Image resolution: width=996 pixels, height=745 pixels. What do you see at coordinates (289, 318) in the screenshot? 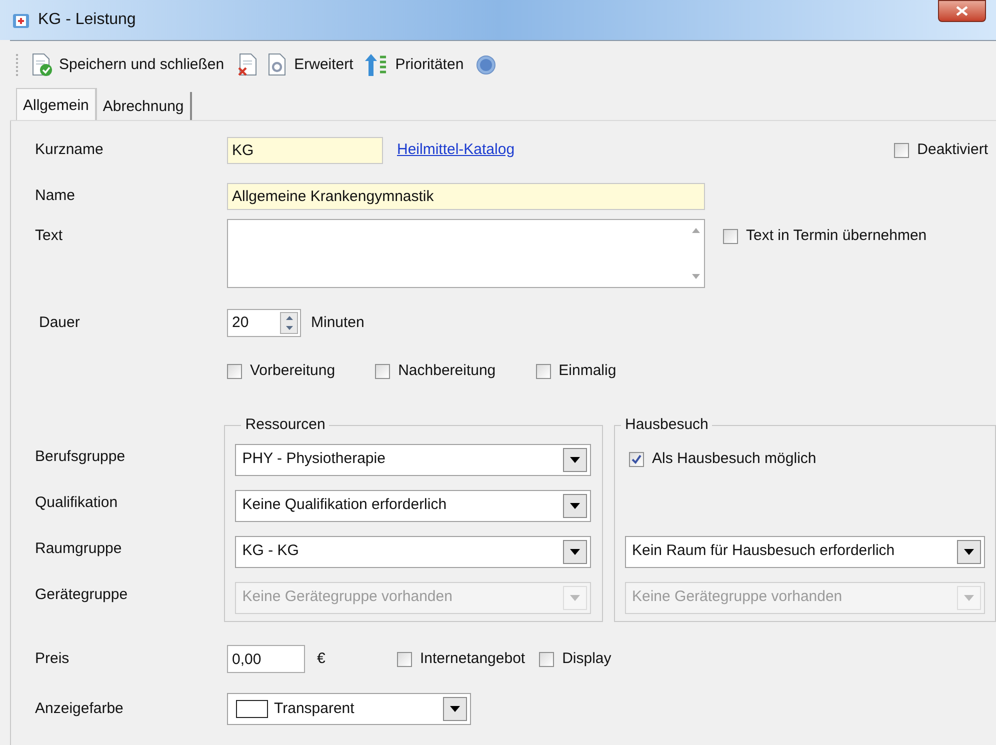
I see `spin-up-icon` at bounding box center [289, 318].